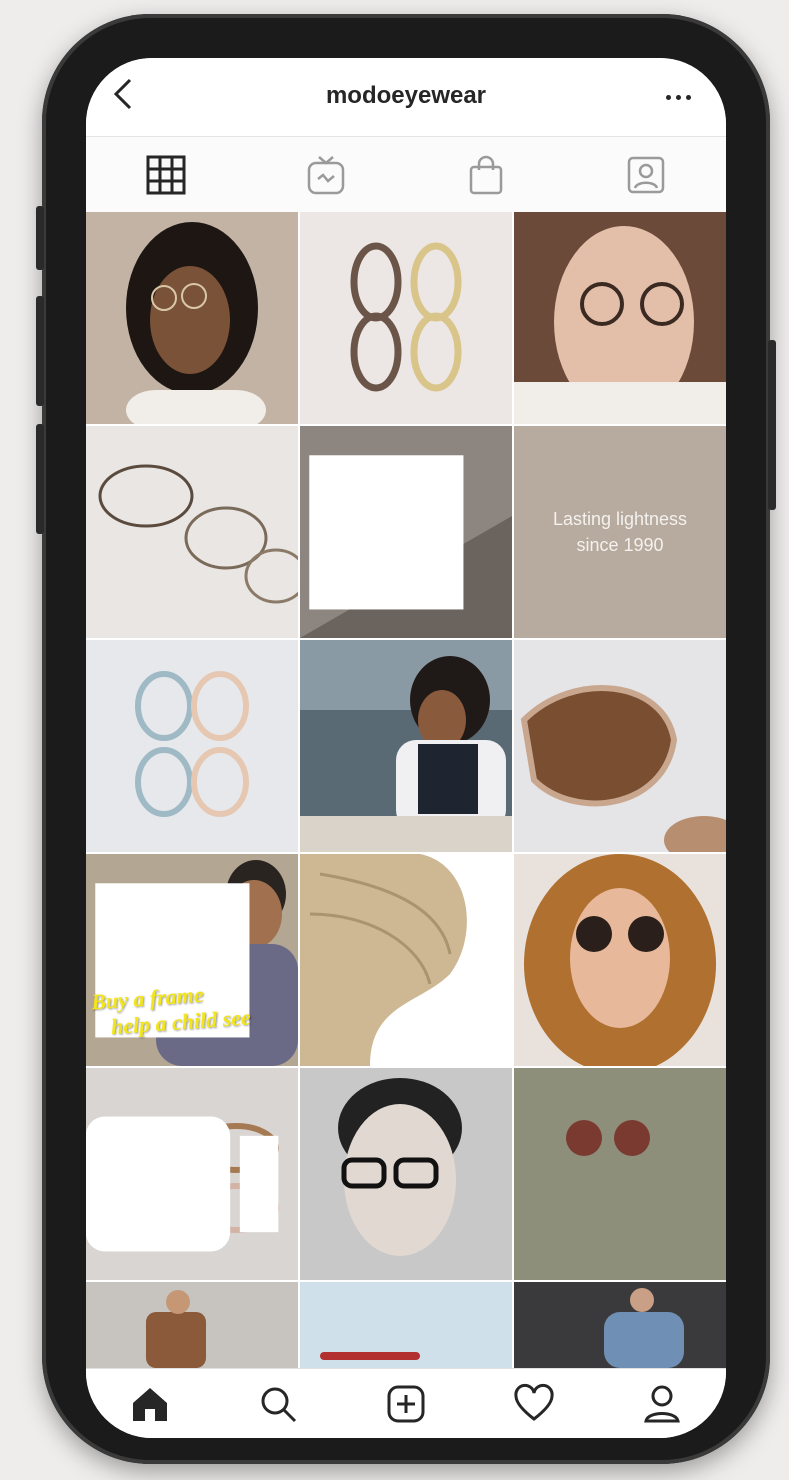 The width and height of the screenshot is (789, 1480). Describe the element at coordinates (192, 532) in the screenshot. I see `post-metal-frames-closeup` at that location.